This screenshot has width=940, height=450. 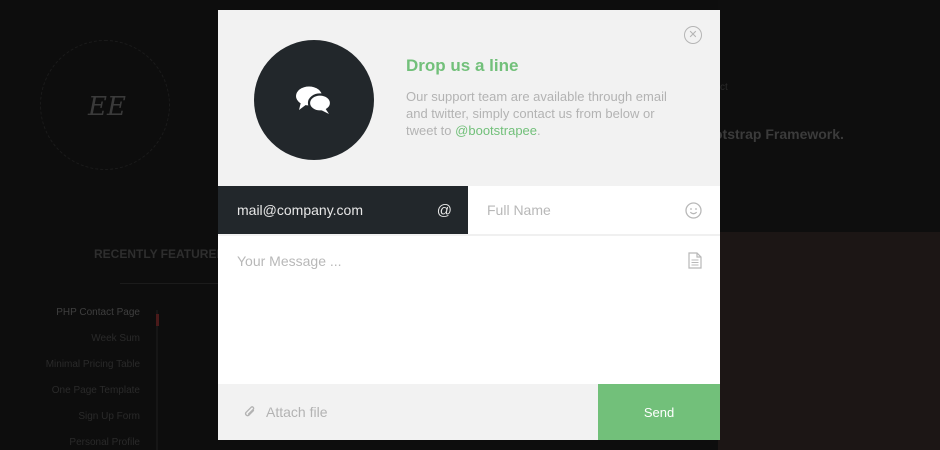 What do you see at coordinates (160, 254) in the screenshot?
I see `featured-title: RECENTLY FEATURED` at bounding box center [160, 254].